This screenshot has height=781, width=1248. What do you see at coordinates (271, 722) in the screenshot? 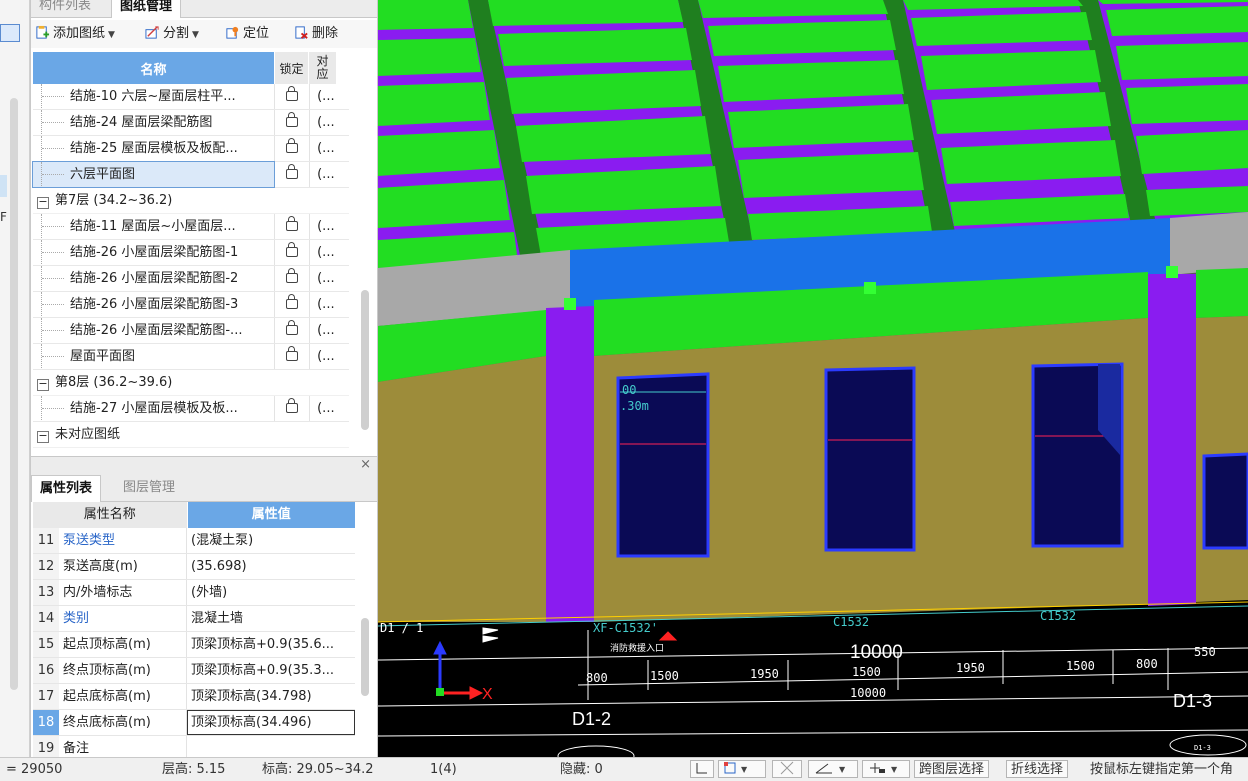
I see `property-value: 顶梁顶标高(34.496)` at bounding box center [271, 722].